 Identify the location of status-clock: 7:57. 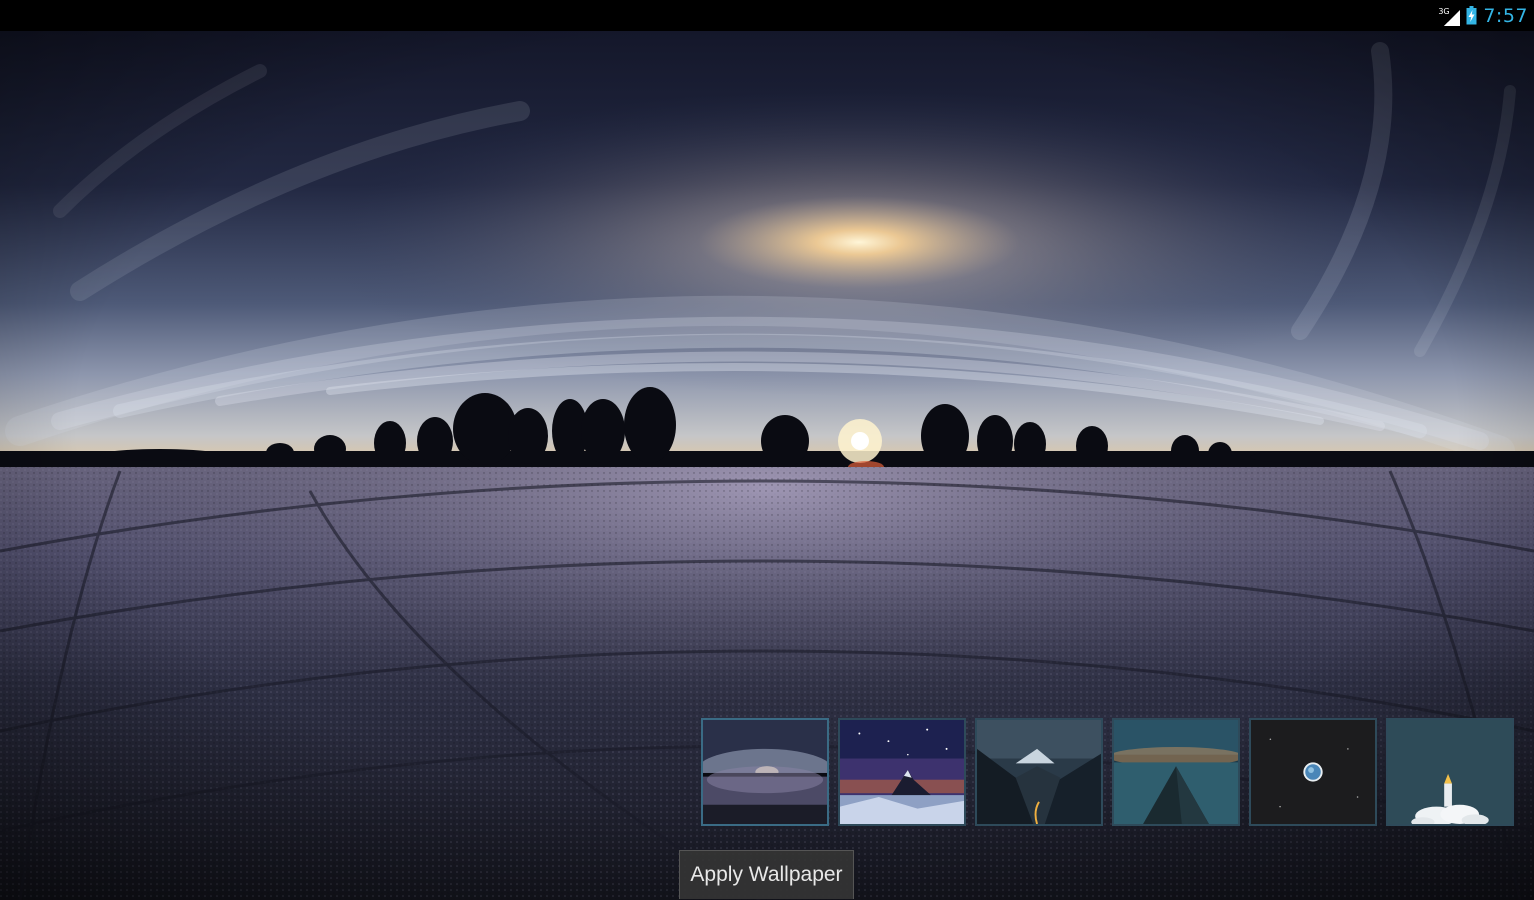
(1505, 15).